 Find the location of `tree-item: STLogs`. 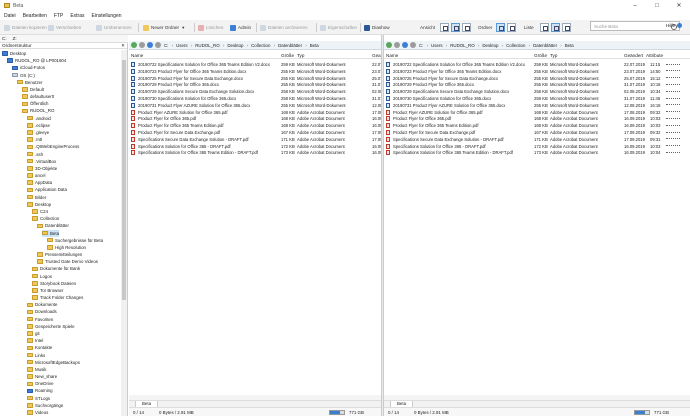

tree-item: STLogs is located at coordinates (38, 398).